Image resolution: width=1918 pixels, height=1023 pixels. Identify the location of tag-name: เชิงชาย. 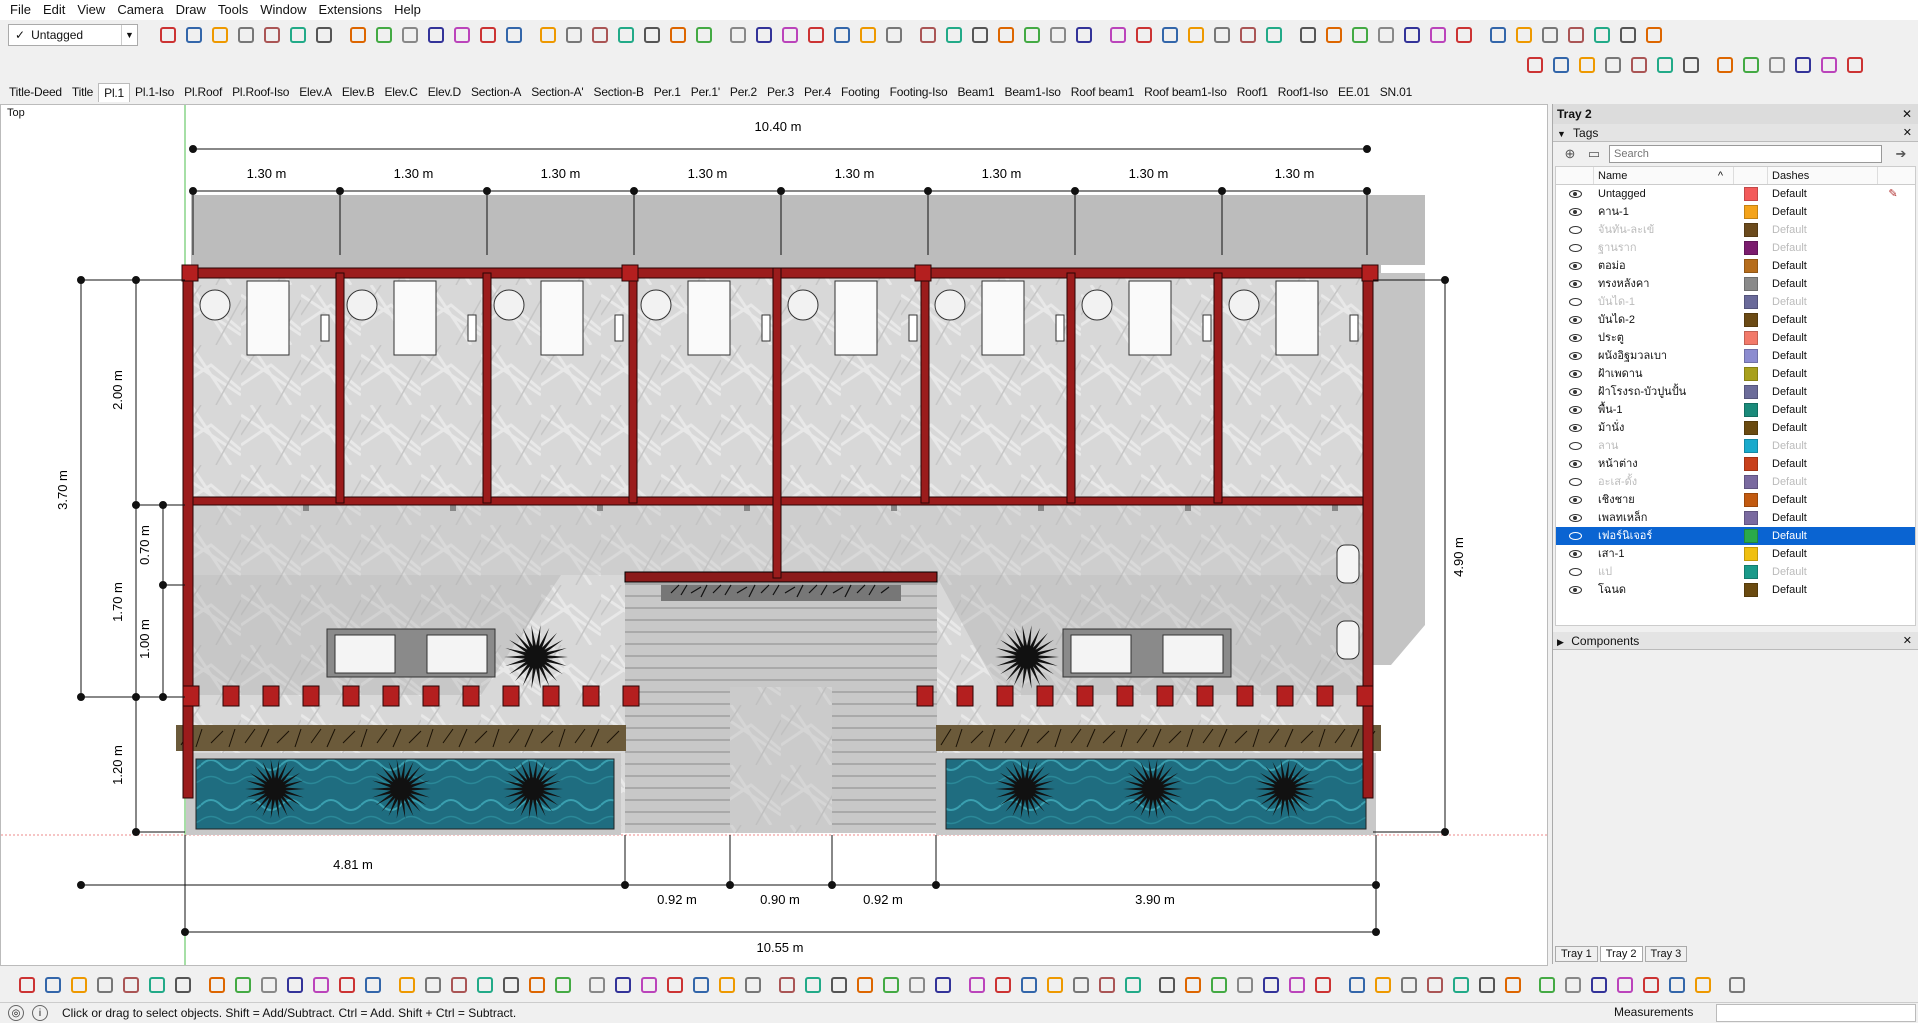
(1664, 500).